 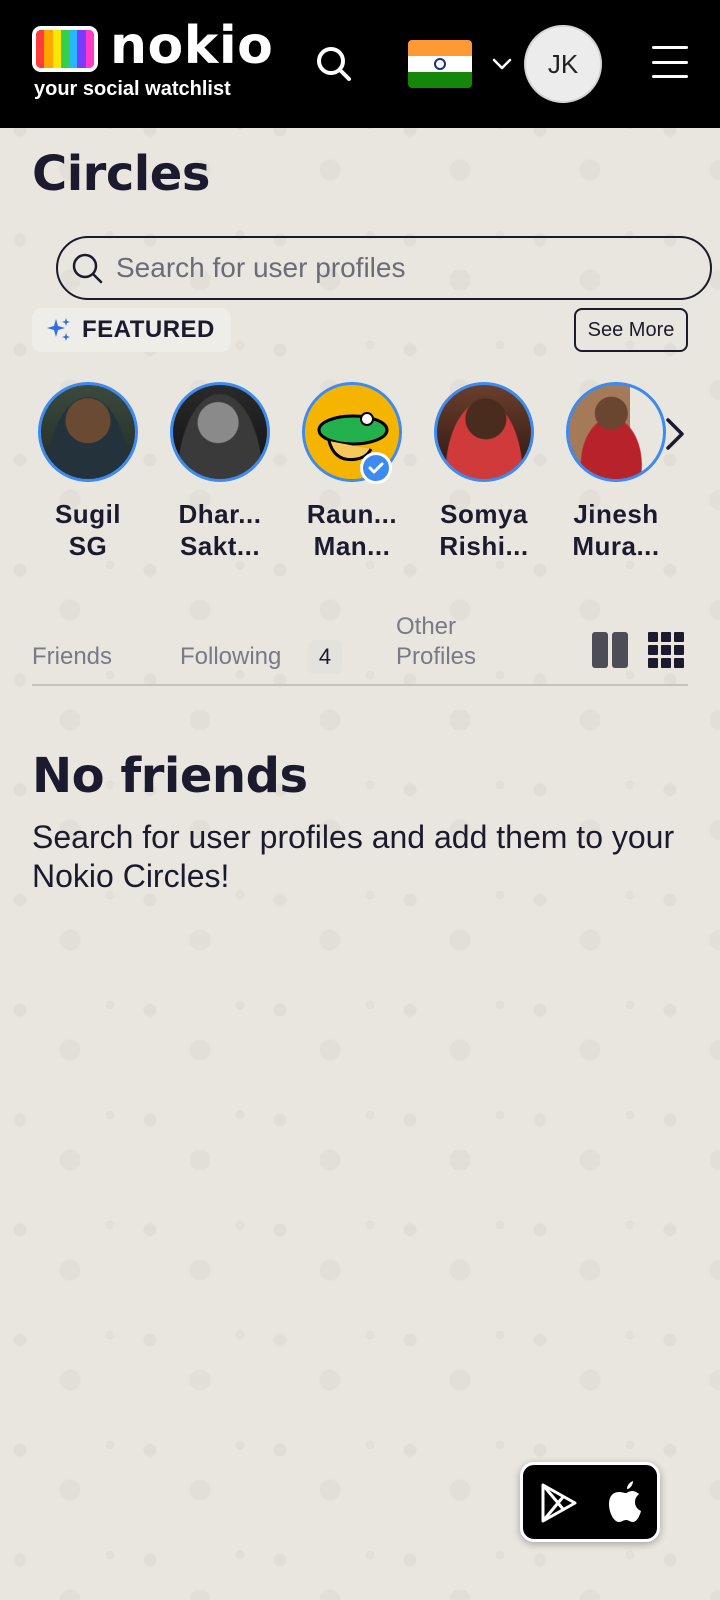 I want to click on verified-badge-icon, so click(x=376, y=468).